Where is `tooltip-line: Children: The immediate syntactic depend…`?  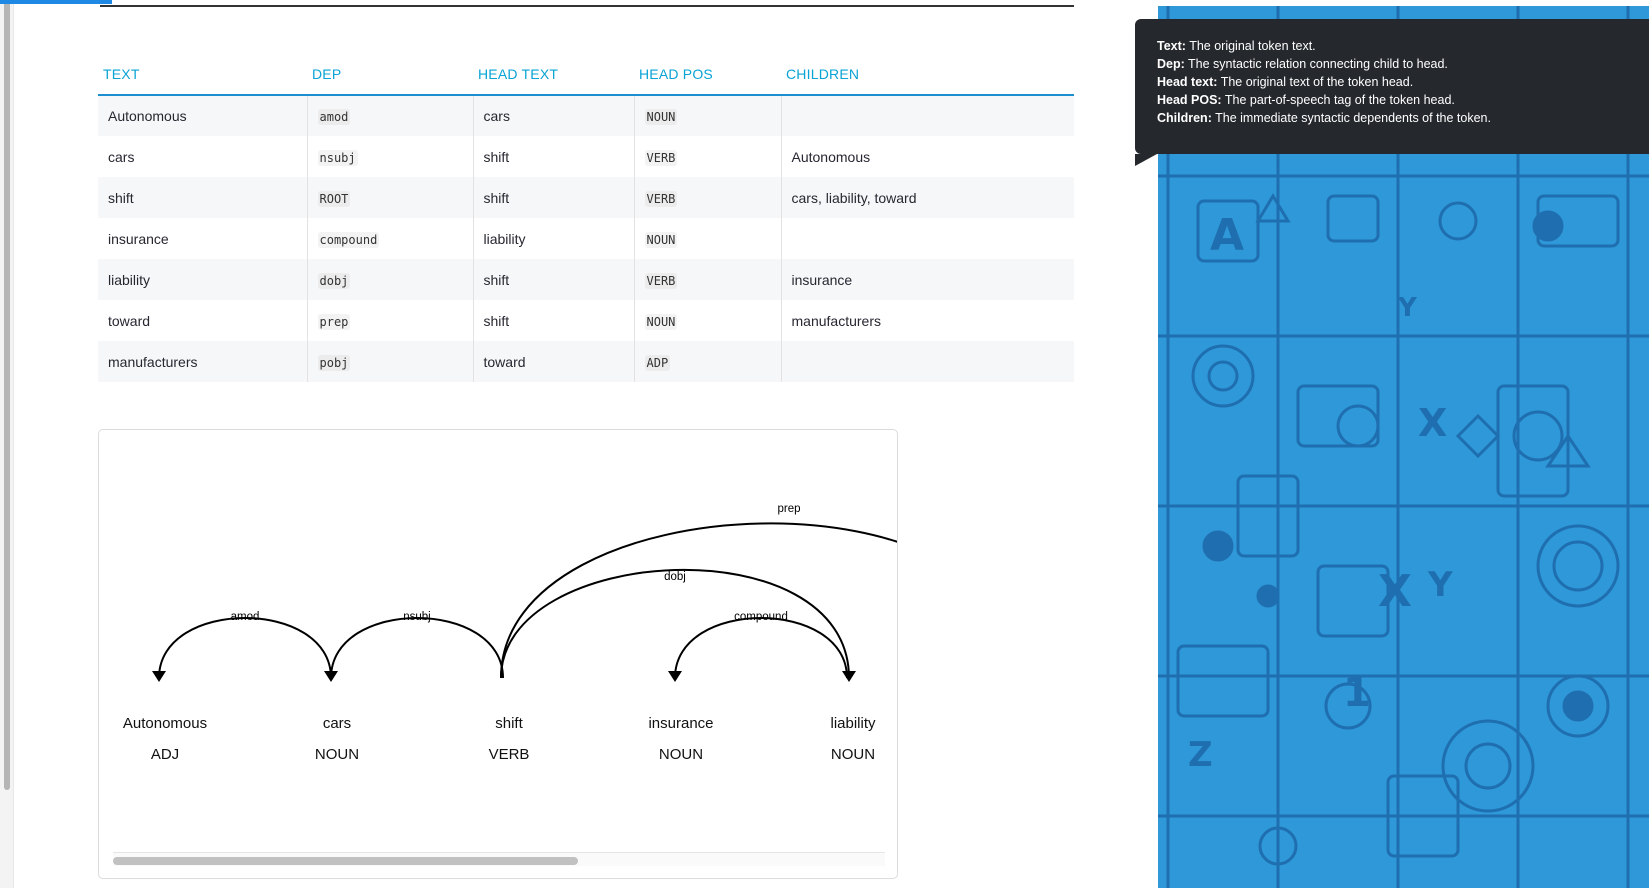 tooltip-line: Children: The immediate syntactic depend… is located at coordinates (1392, 118).